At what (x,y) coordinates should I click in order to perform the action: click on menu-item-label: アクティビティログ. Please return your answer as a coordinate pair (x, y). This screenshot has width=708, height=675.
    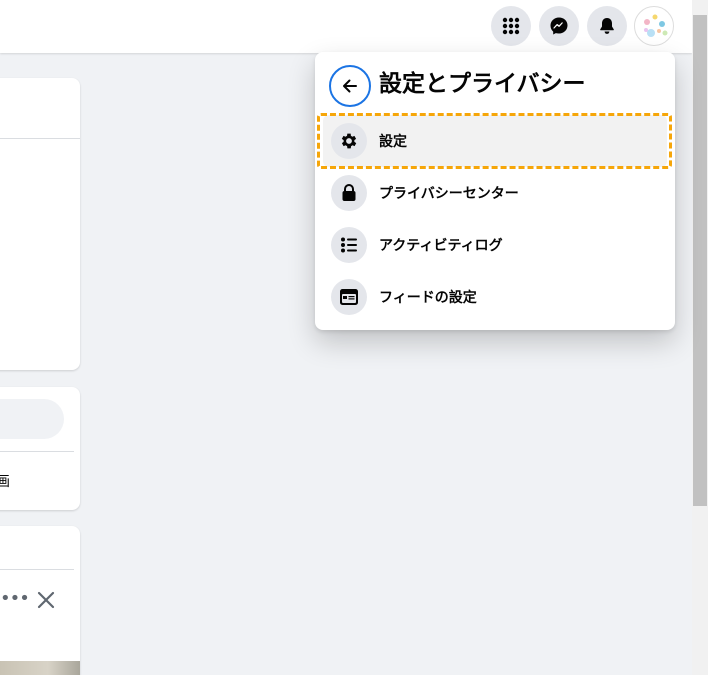
    Looking at the image, I should click on (441, 246).